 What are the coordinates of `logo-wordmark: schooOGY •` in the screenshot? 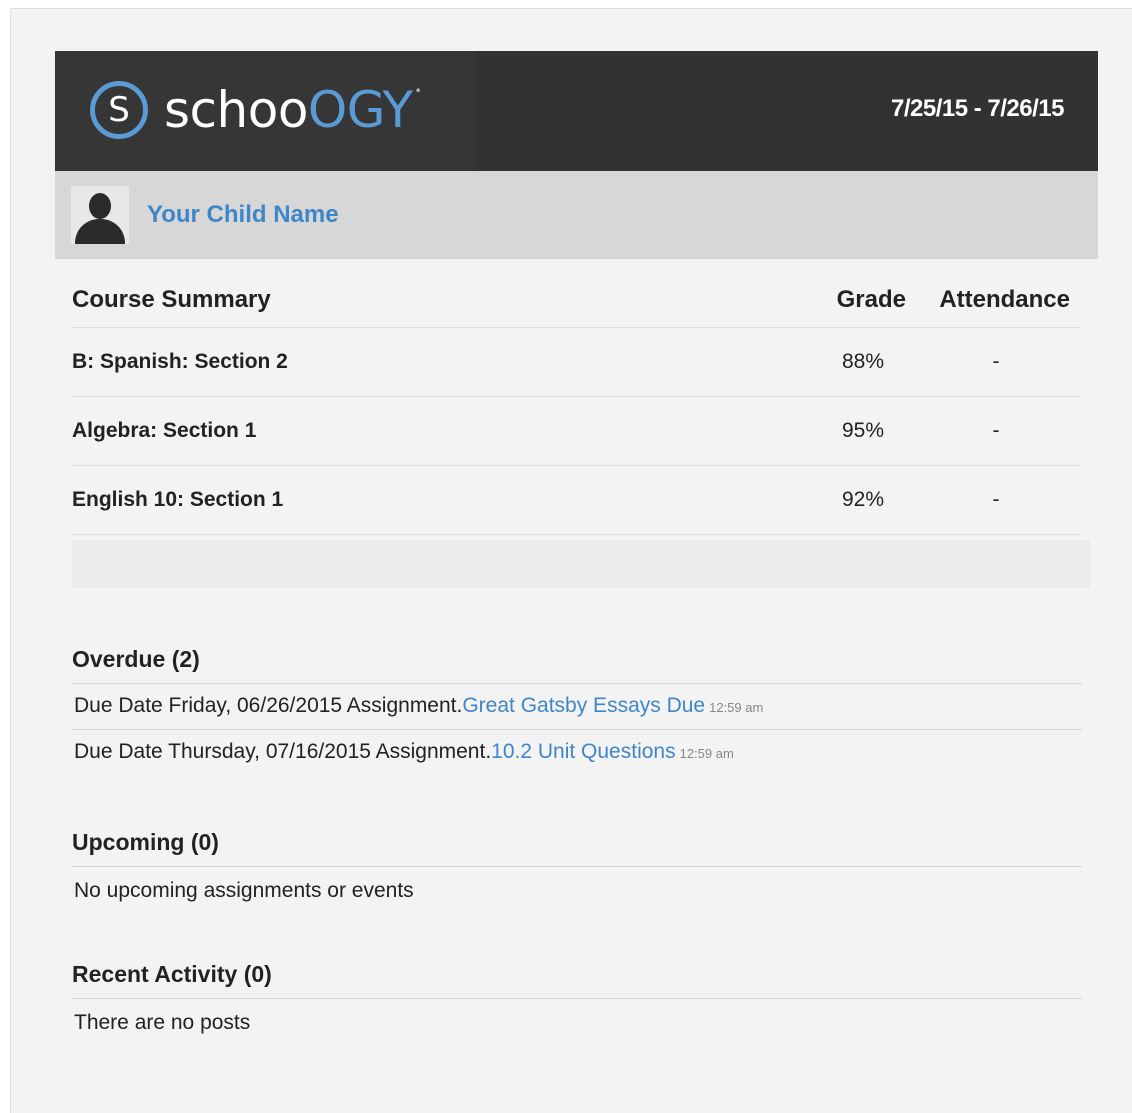 It's located at (293, 109).